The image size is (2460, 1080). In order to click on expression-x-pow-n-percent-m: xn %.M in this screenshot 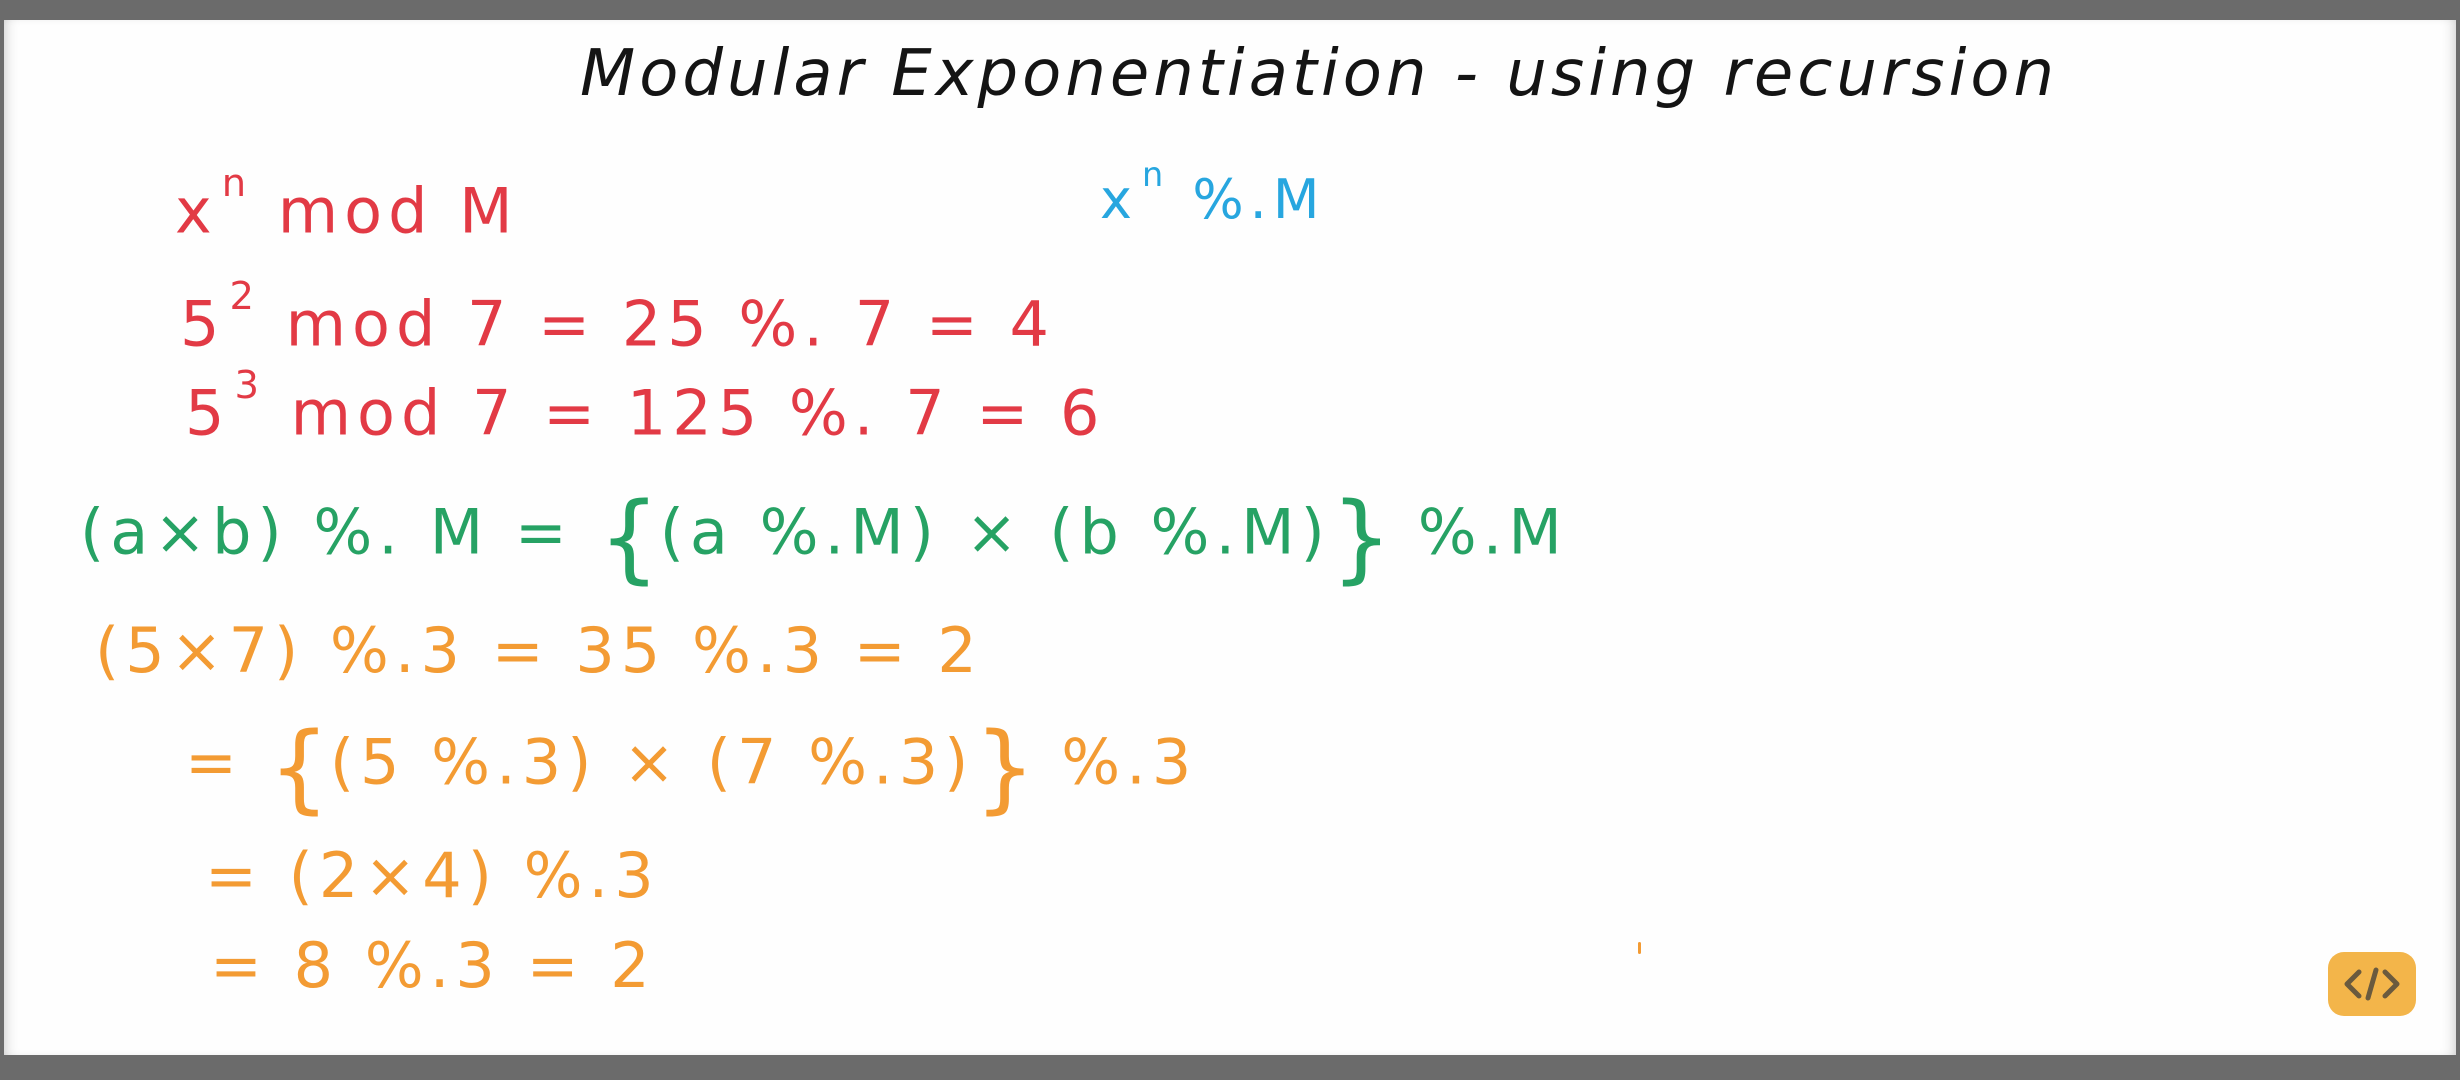, I will do `click(1213, 193)`.